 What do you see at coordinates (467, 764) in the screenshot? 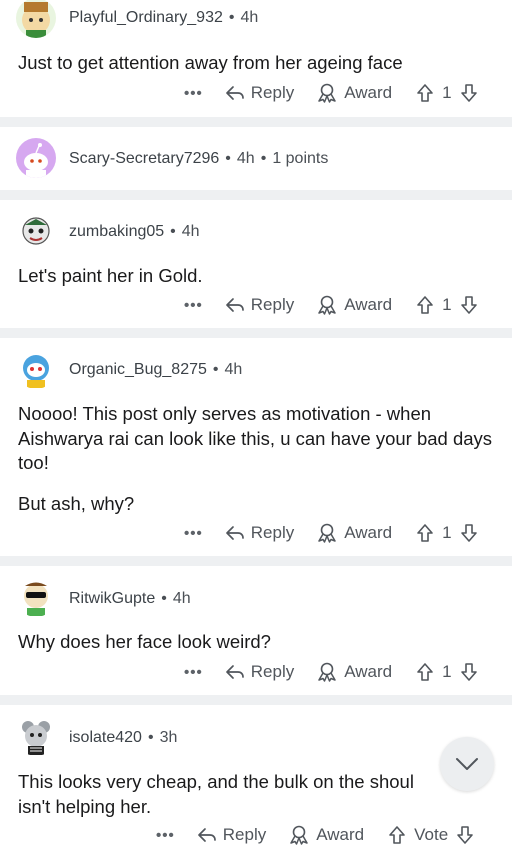
I see `collapse-thread-button` at bounding box center [467, 764].